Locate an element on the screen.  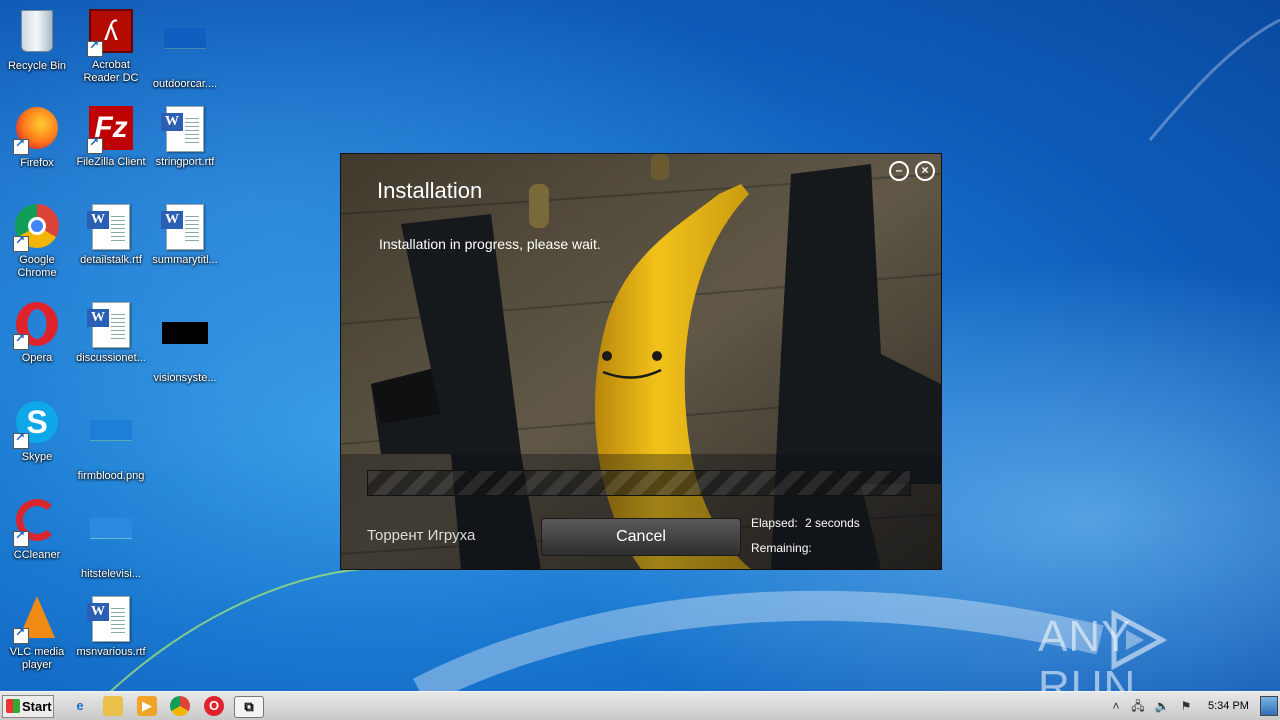
file-explorer-icon is located at coordinates (113, 706).